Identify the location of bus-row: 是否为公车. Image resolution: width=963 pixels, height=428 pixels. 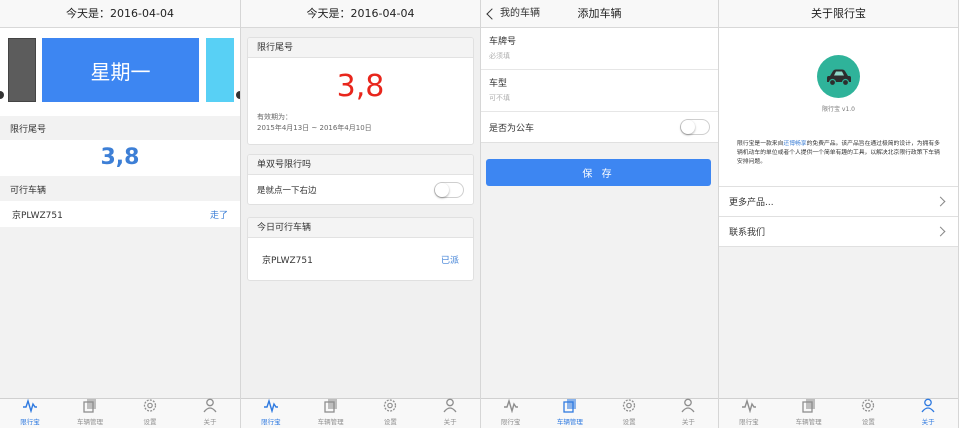
(599, 127).